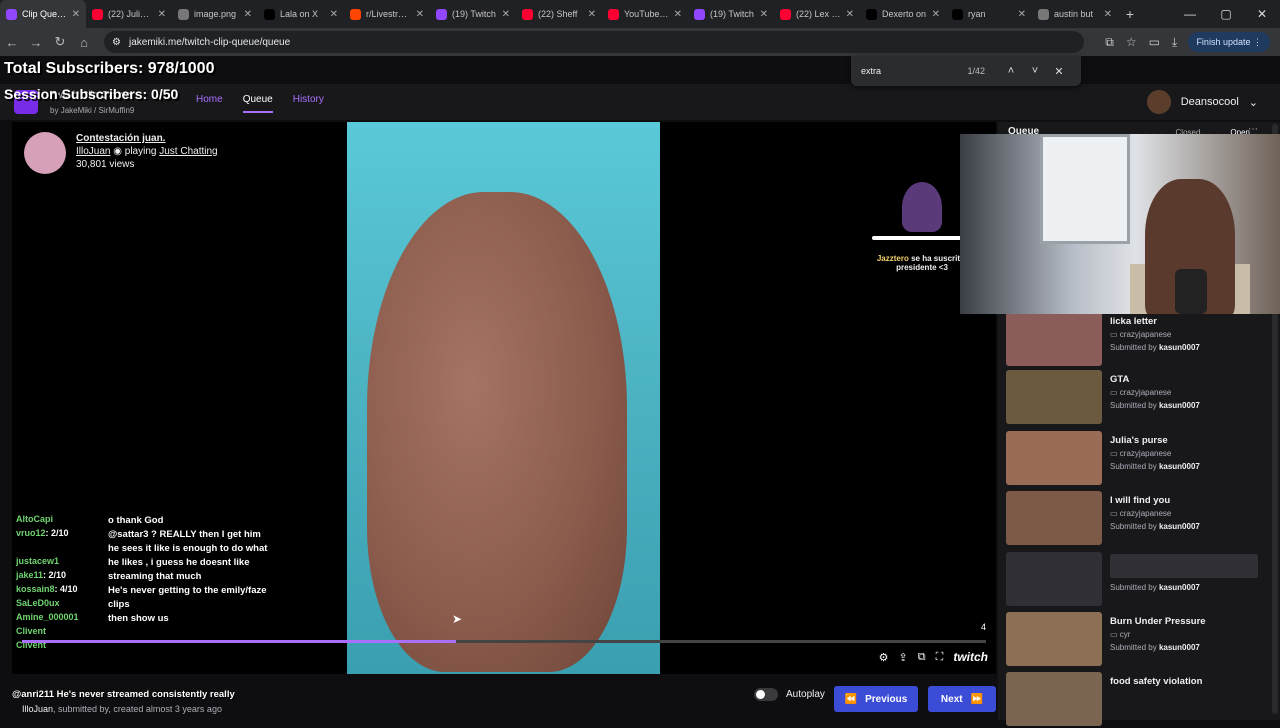 This screenshot has width=1280, height=728. What do you see at coordinates (37, 709) in the screenshot?
I see `submitter-link: IlloJuan` at bounding box center [37, 709].